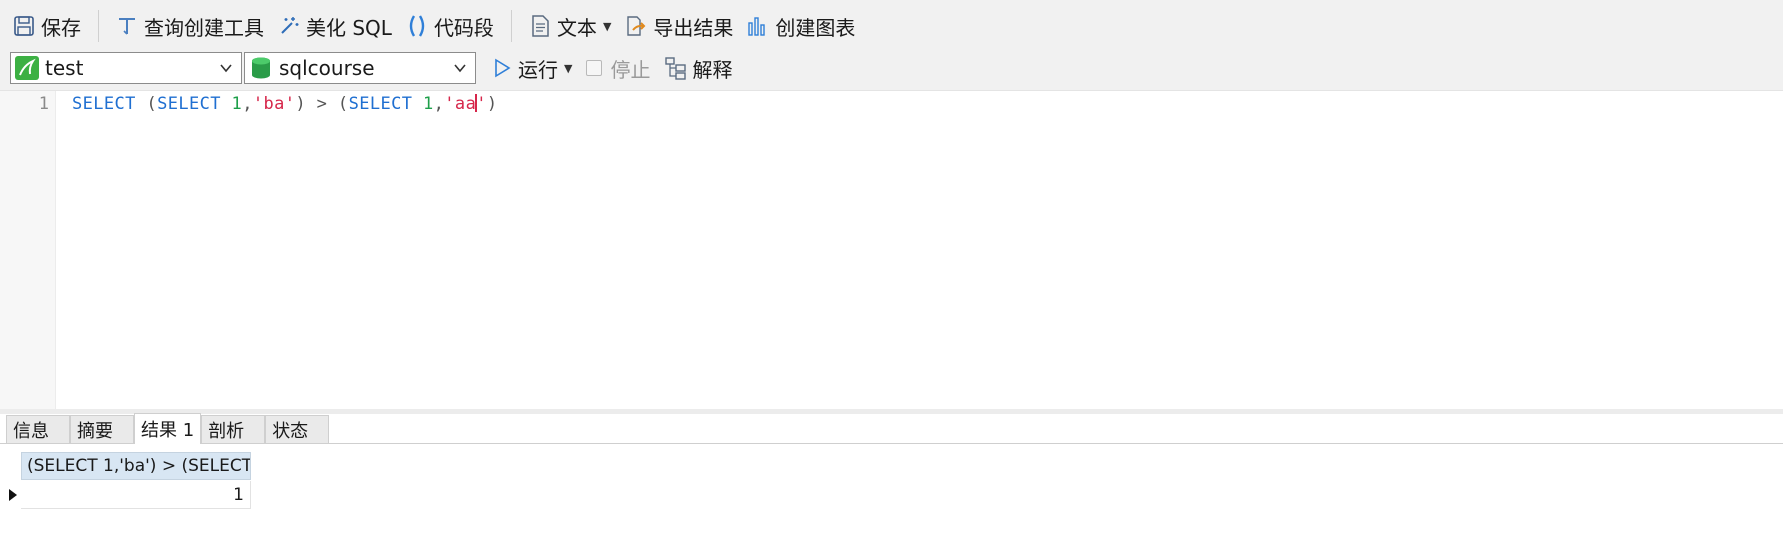 The width and height of the screenshot is (1783, 552). What do you see at coordinates (349, 27) in the screenshot?
I see `beautify-sql-label: 美化 SQL` at bounding box center [349, 27].